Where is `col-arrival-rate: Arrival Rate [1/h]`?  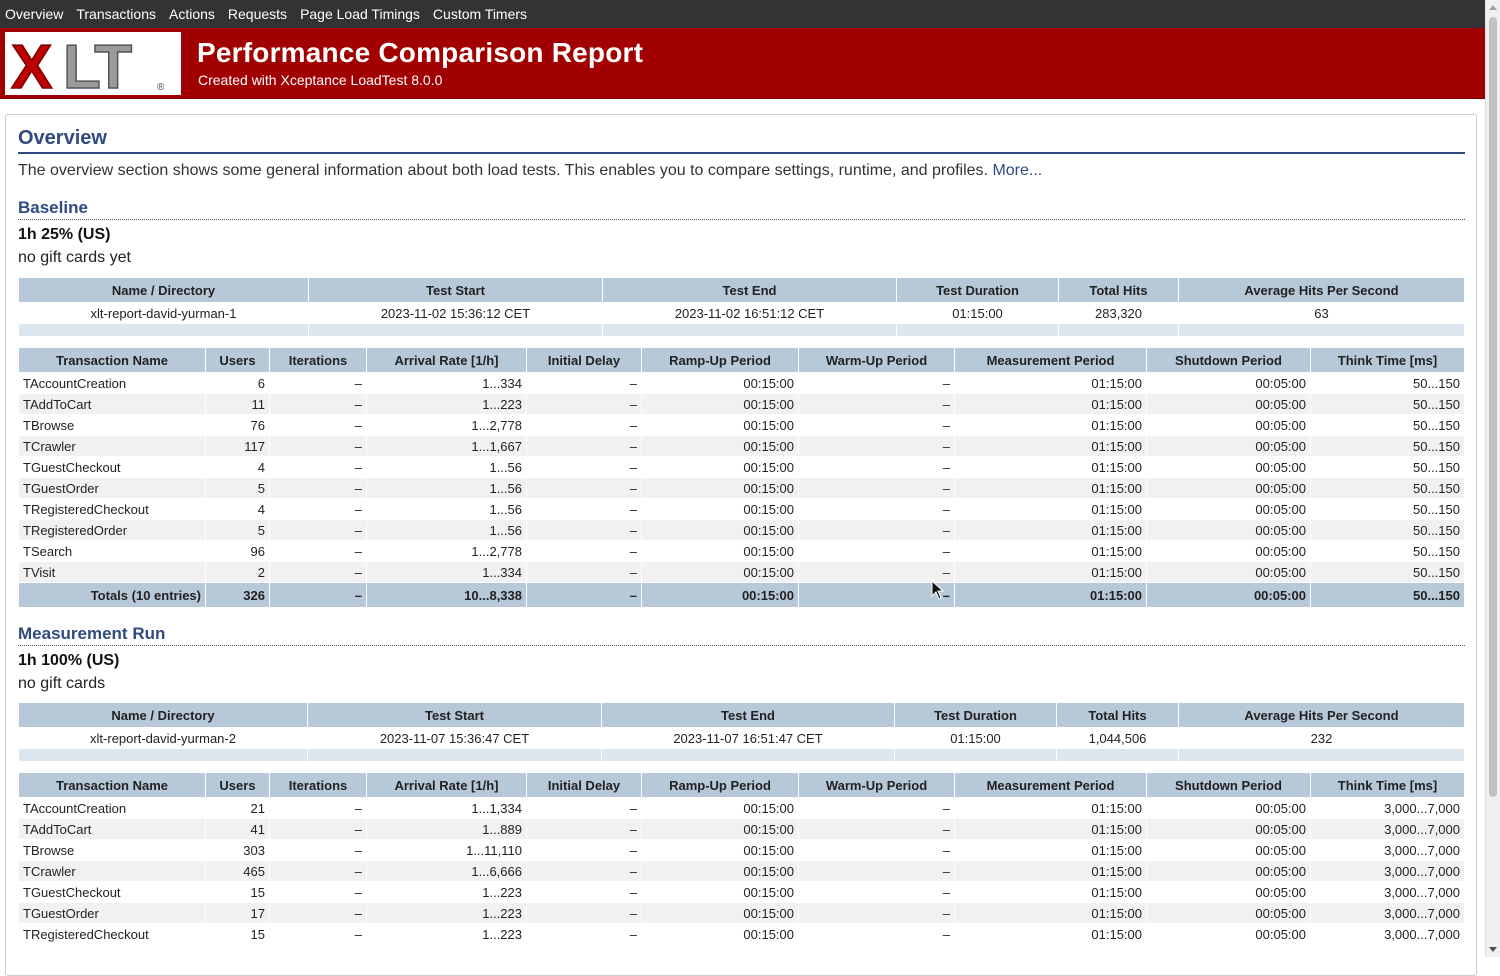
col-arrival-rate: Arrival Rate [1/h] is located at coordinates (446, 360).